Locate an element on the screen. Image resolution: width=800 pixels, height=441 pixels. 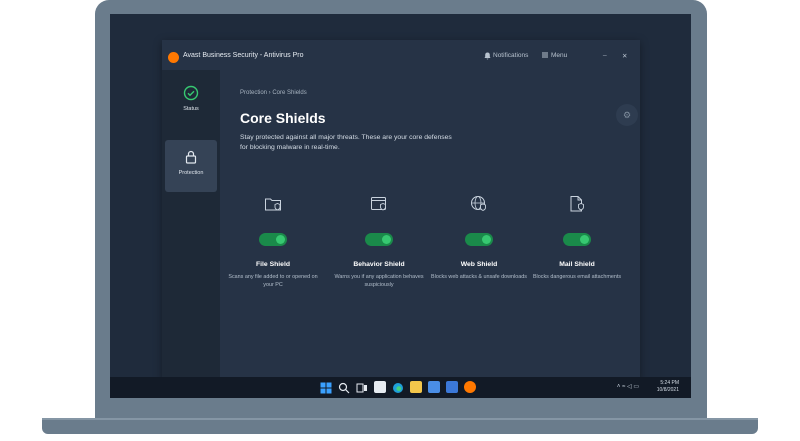
task-view-icon is located at coordinates (362, 387).